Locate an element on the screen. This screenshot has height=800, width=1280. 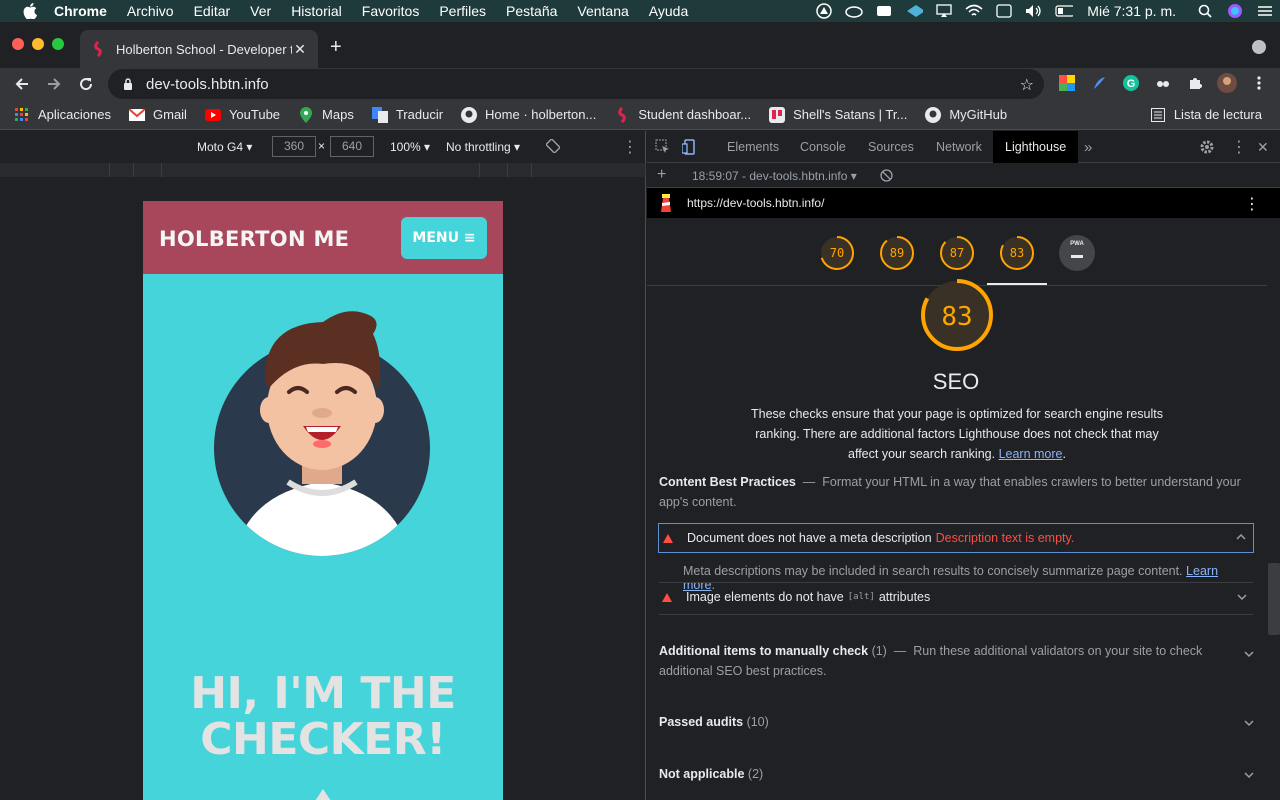
profile-avatar is located at coordinates (1227, 83).